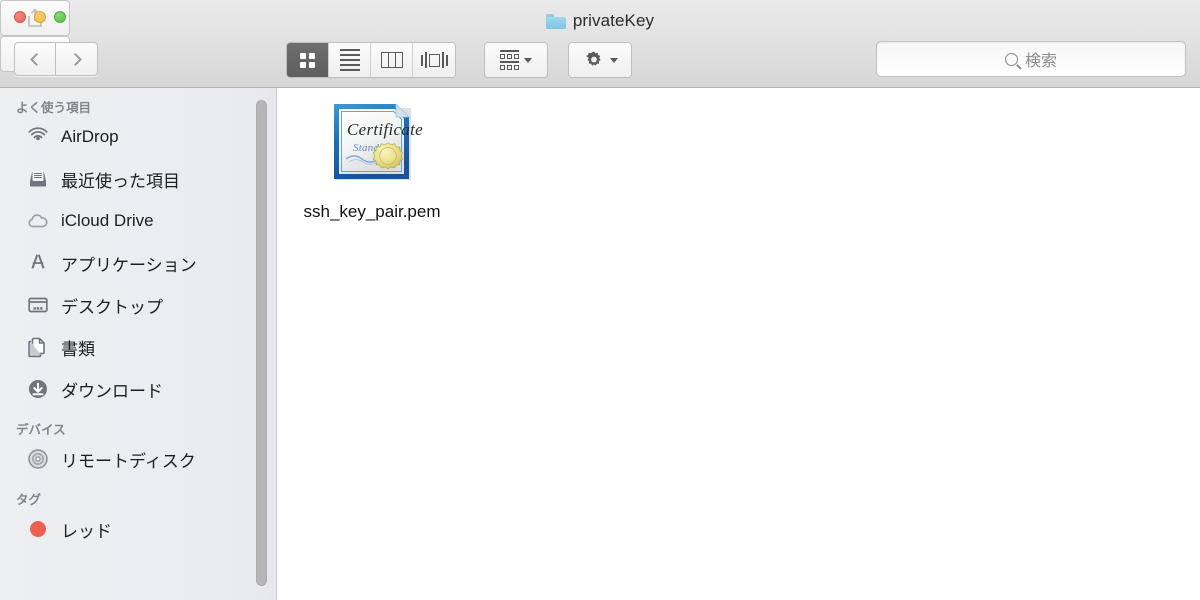 The height and width of the screenshot is (600, 1200). I want to click on sidebar-item-airdrop: AirDrop, so click(138, 137).